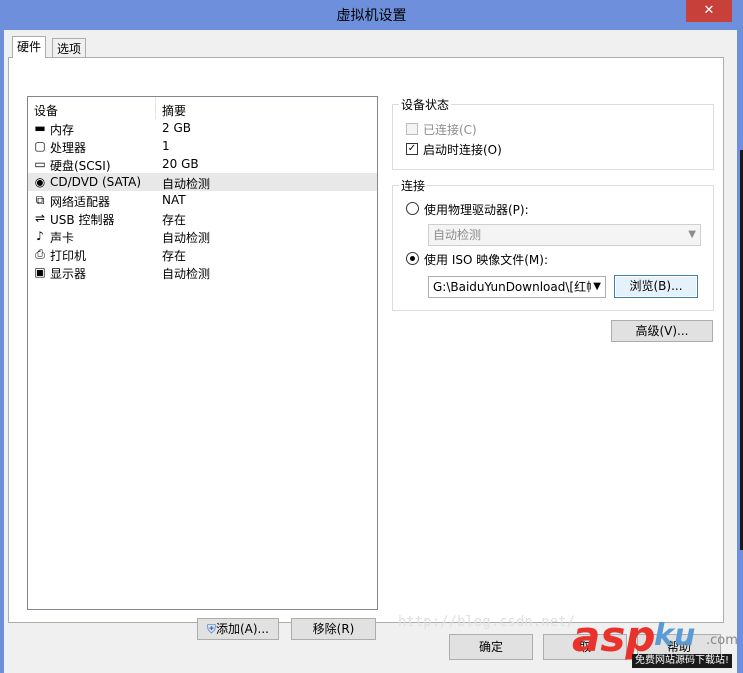 The image size is (743, 673). Describe the element at coordinates (202, 146) in the screenshot. I see `device-row: ▢ 处理器 1` at that location.